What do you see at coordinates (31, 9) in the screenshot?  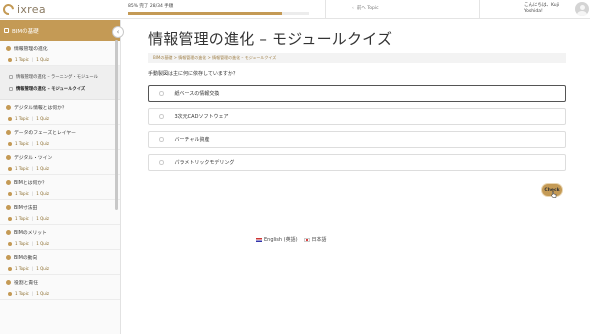 I see `logo-text: ixrea` at bounding box center [31, 9].